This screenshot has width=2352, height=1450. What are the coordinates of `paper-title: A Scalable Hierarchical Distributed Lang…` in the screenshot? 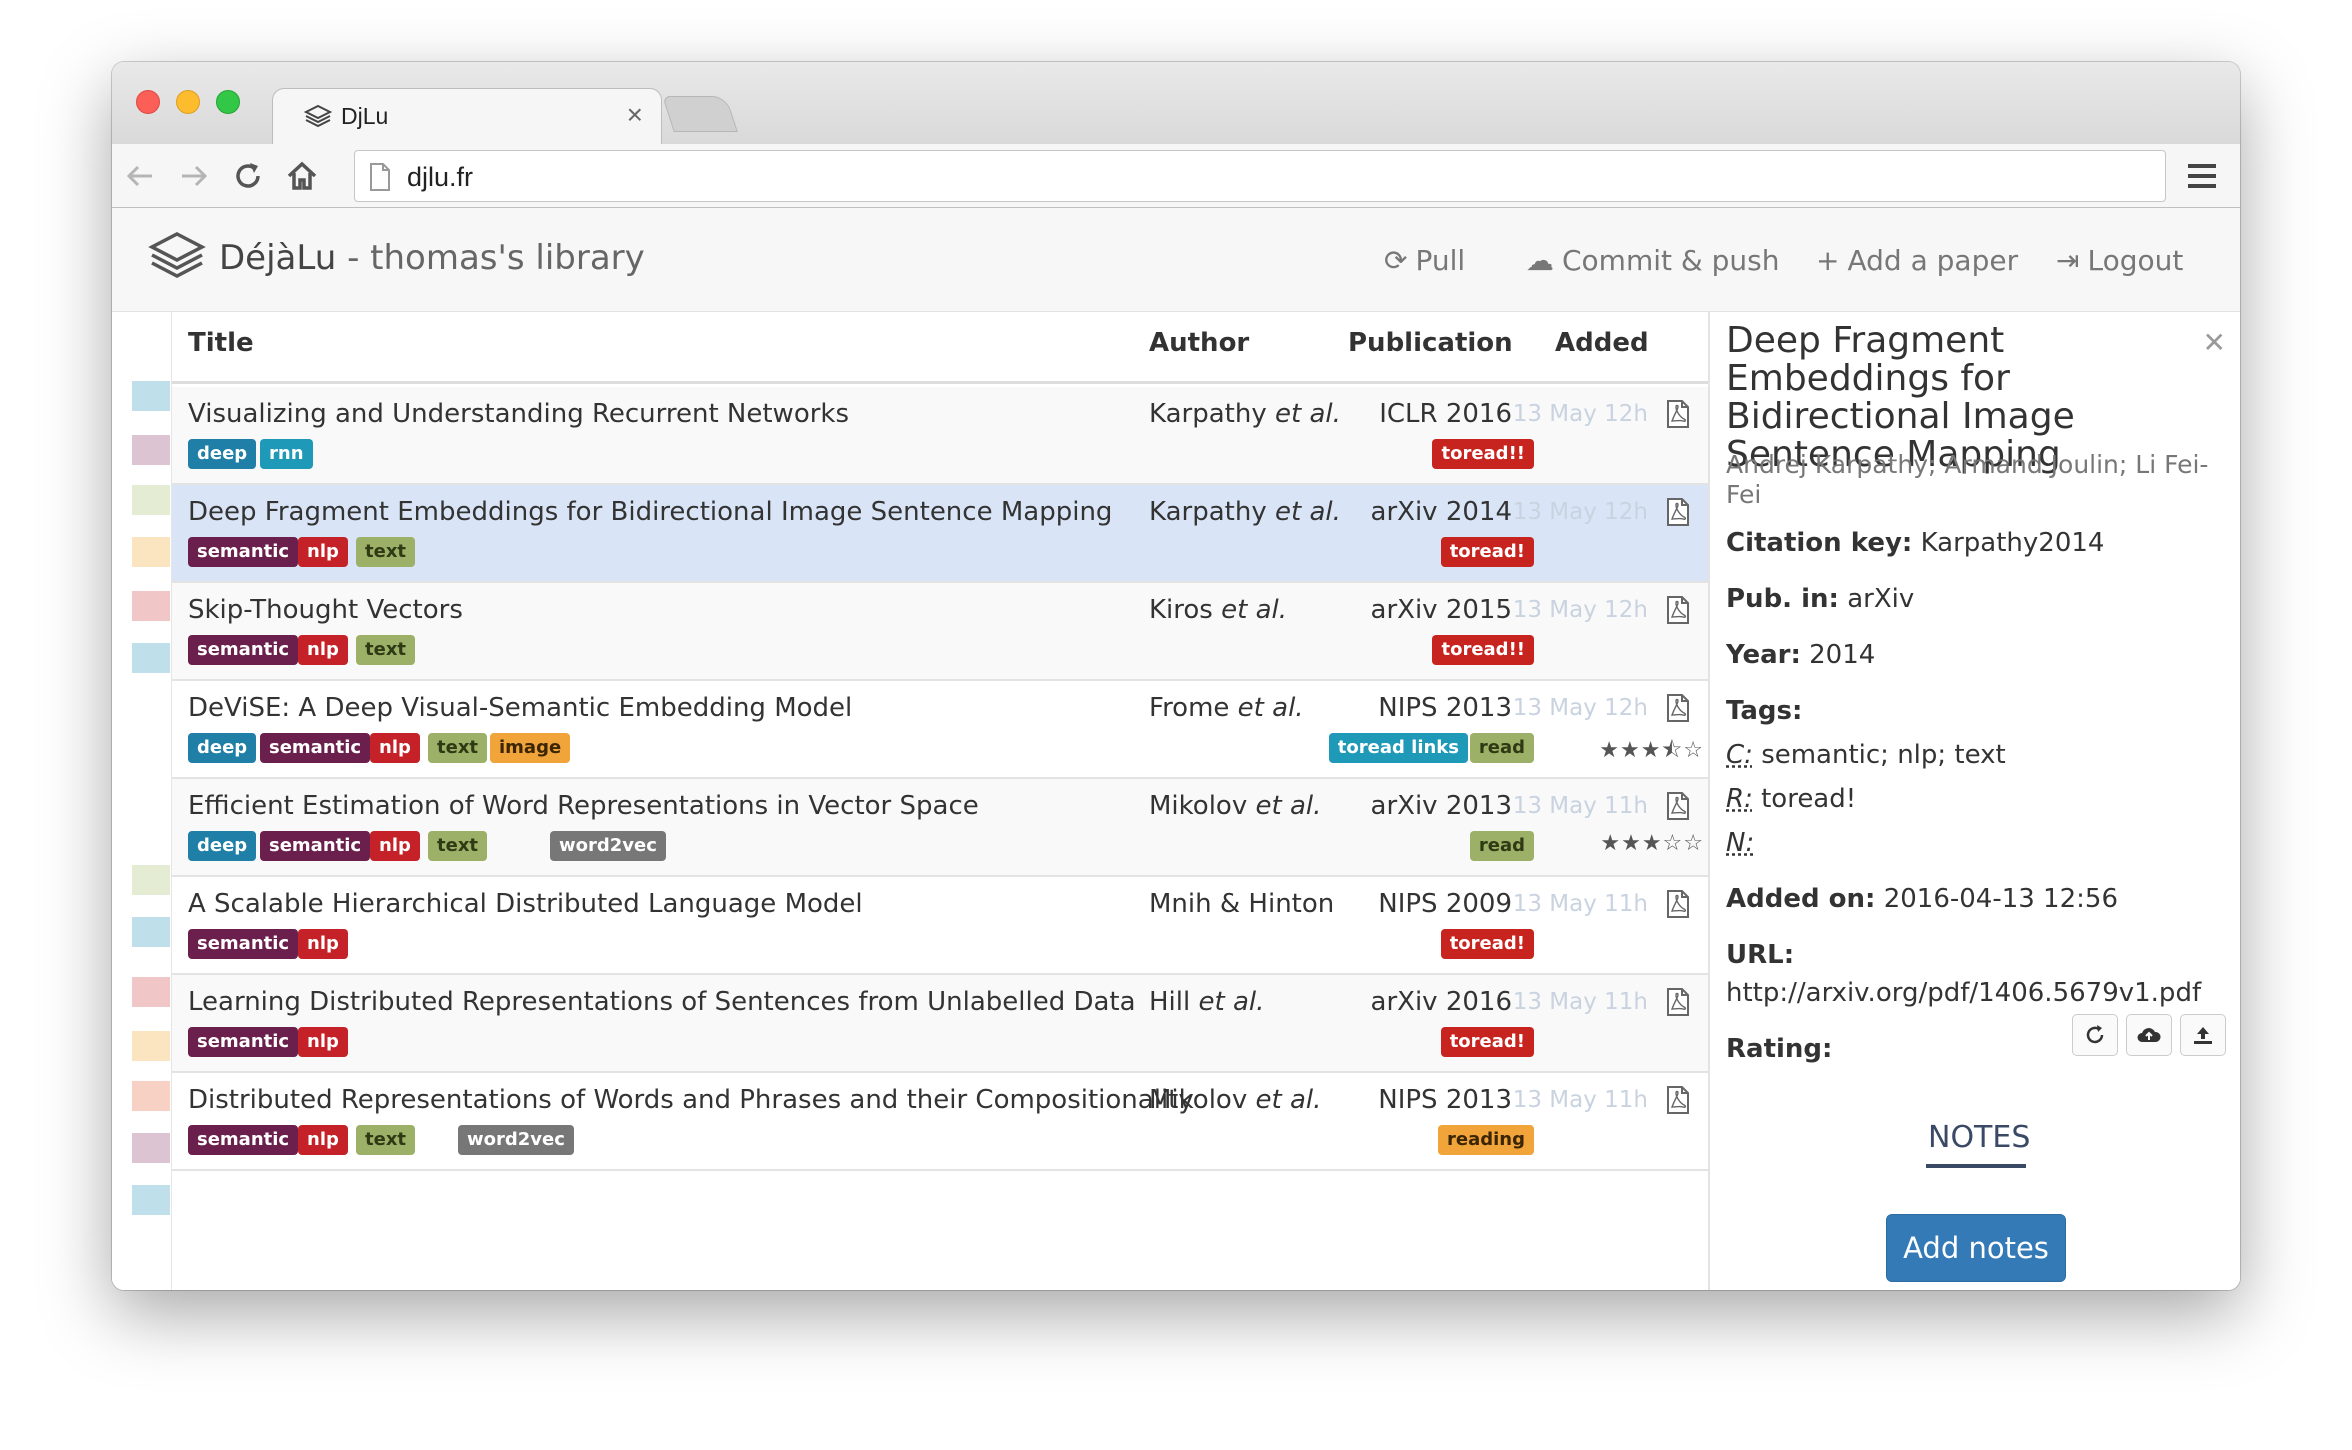 It's located at (525, 904).